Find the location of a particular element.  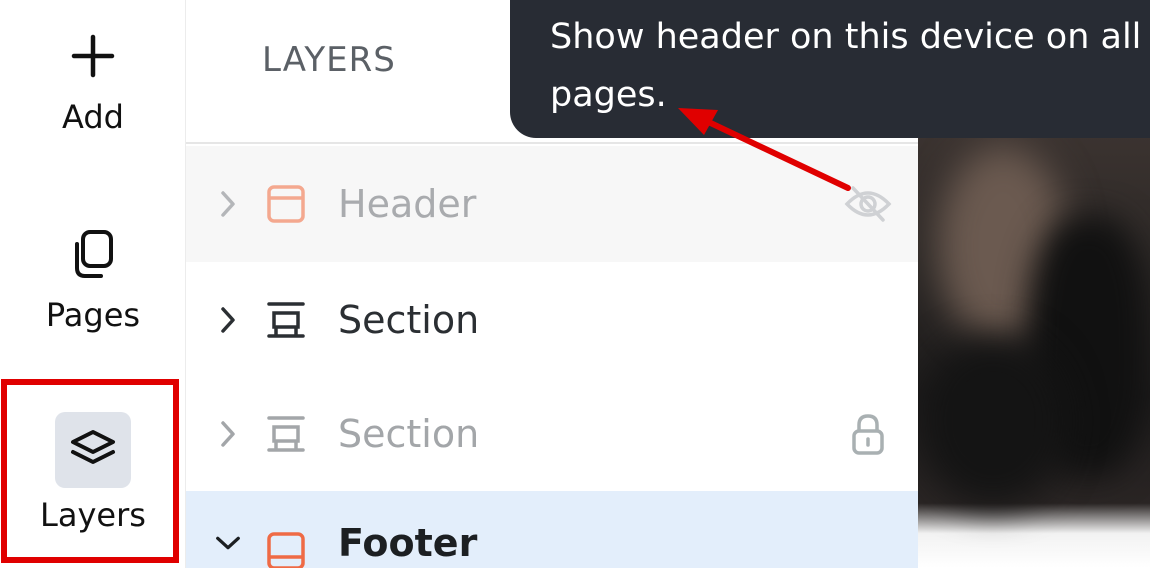

eye-off-icon is located at coordinates (868, 204).